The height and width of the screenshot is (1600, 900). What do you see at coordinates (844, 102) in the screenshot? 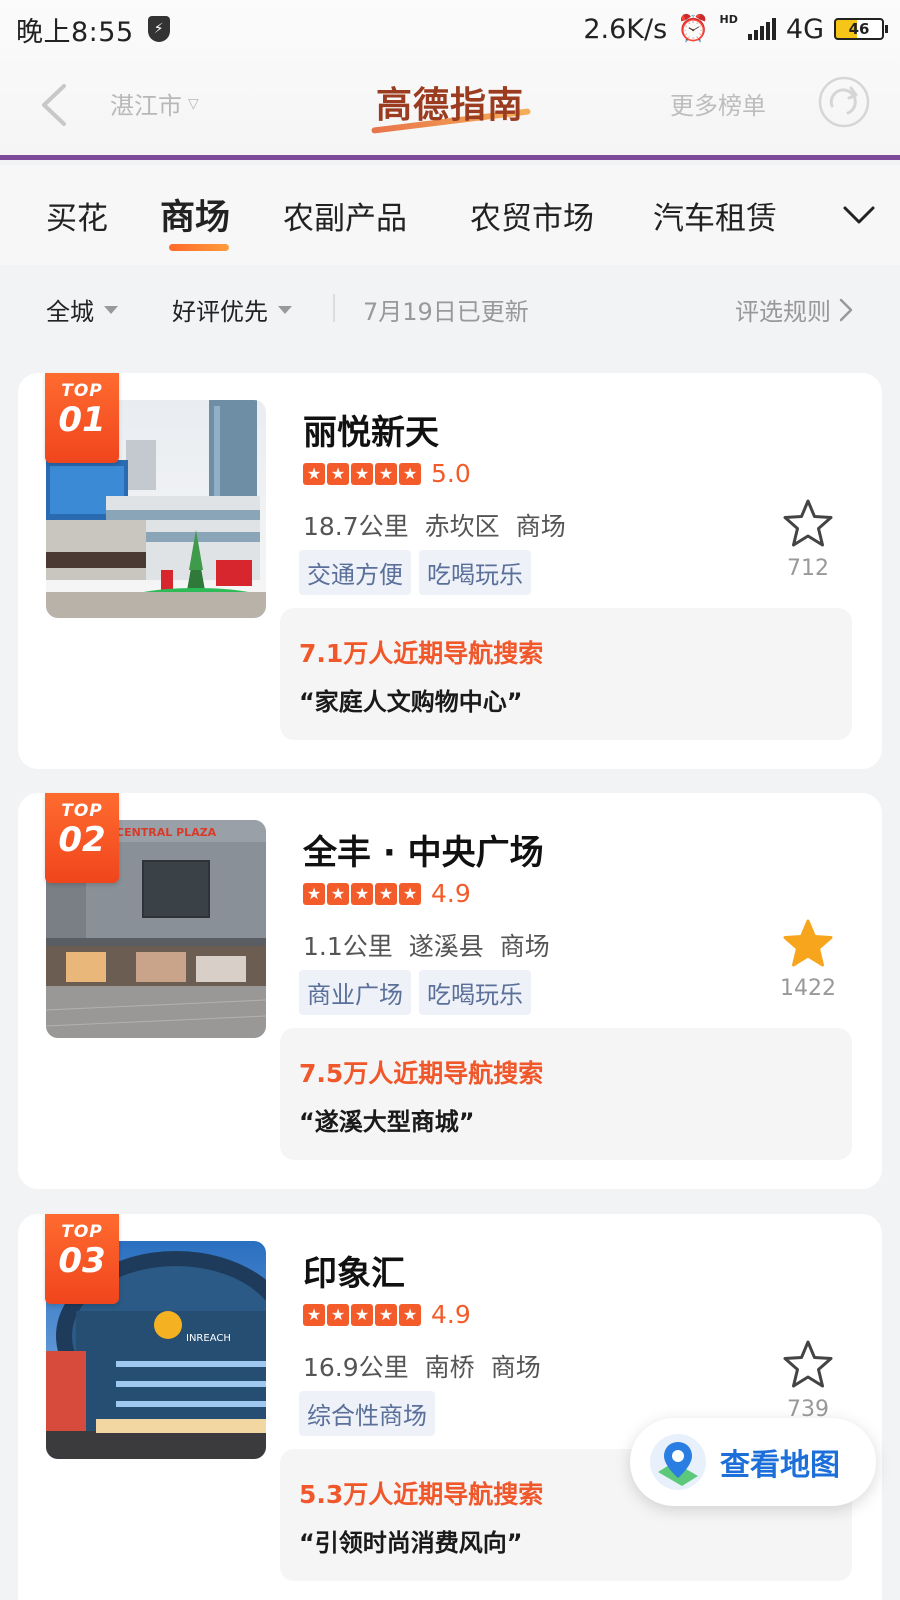
I see `refresh-icon` at bounding box center [844, 102].